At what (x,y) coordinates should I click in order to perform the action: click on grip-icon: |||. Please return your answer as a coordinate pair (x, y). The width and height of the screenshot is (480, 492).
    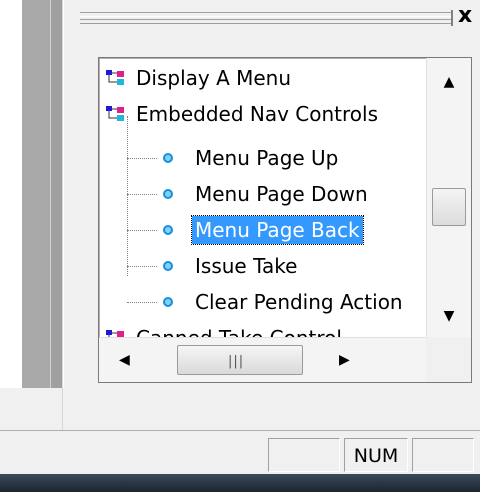
    Looking at the image, I should click on (236, 361).